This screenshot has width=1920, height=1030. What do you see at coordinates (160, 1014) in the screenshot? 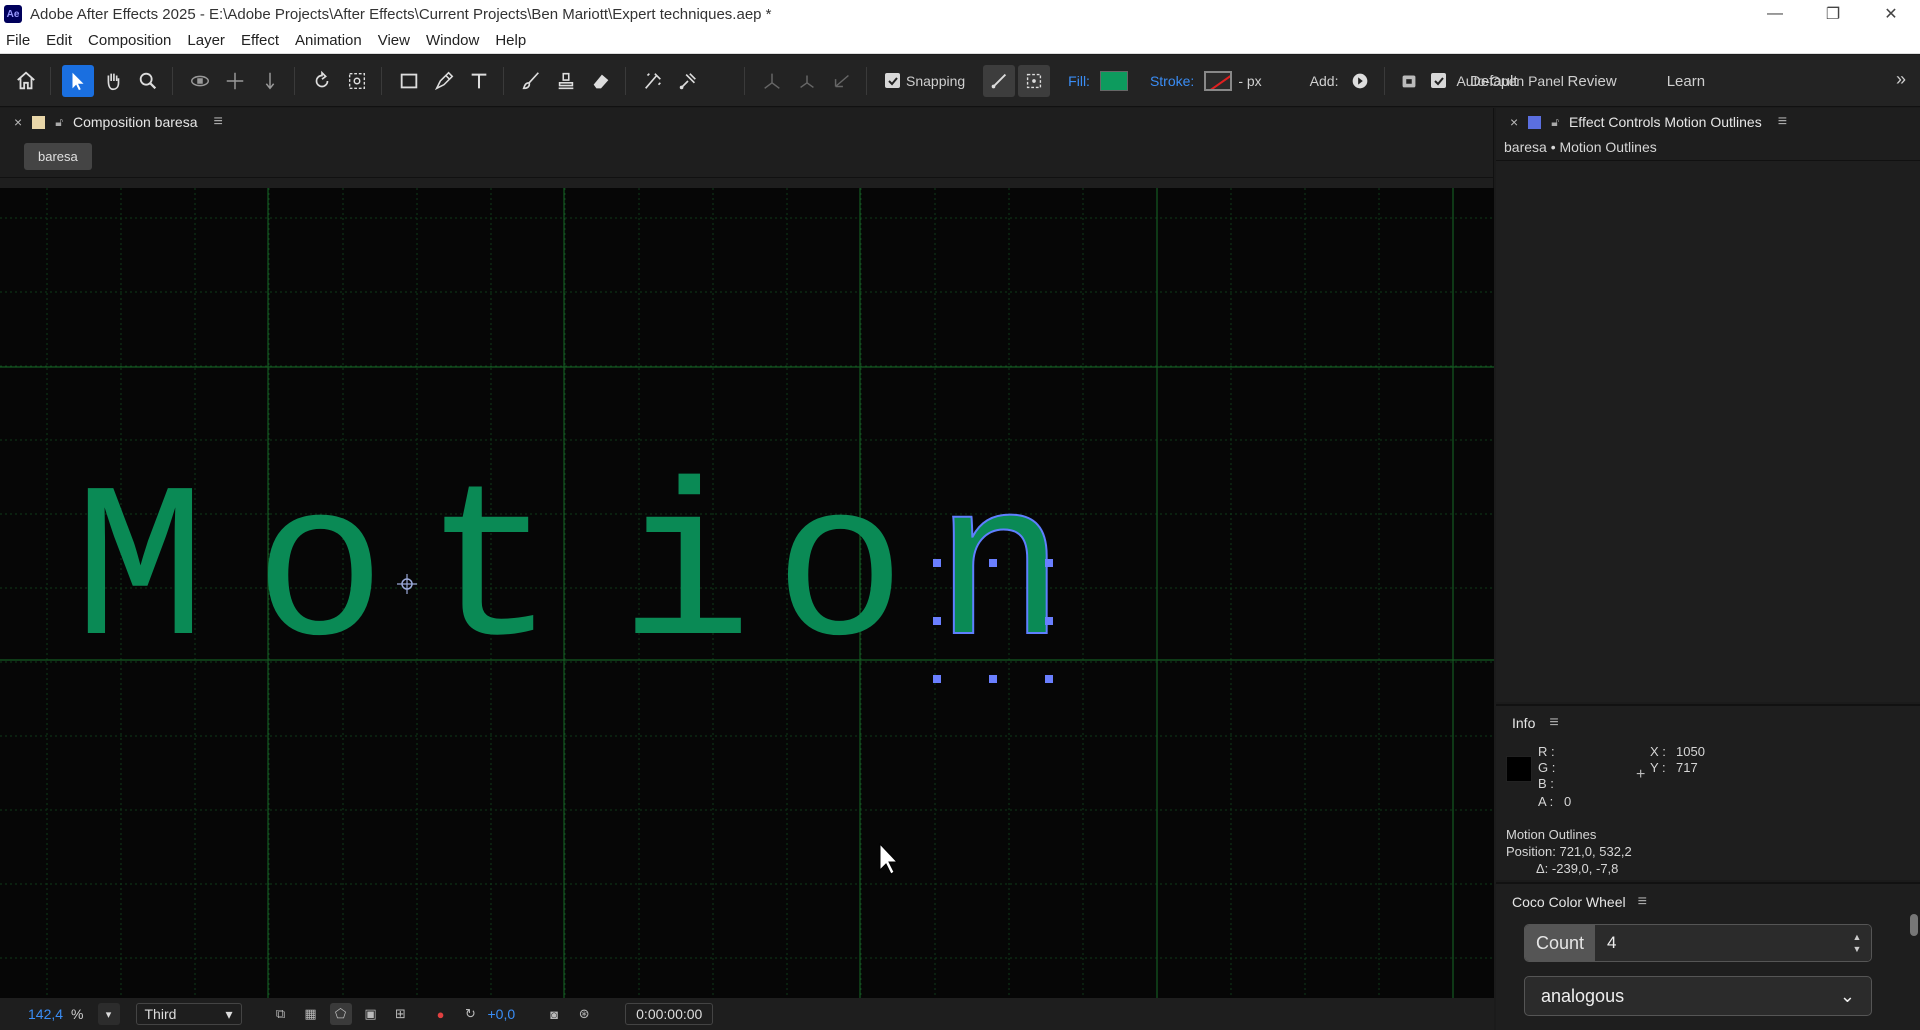
I see `resolution-value: Third` at bounding box center [160, 1014].